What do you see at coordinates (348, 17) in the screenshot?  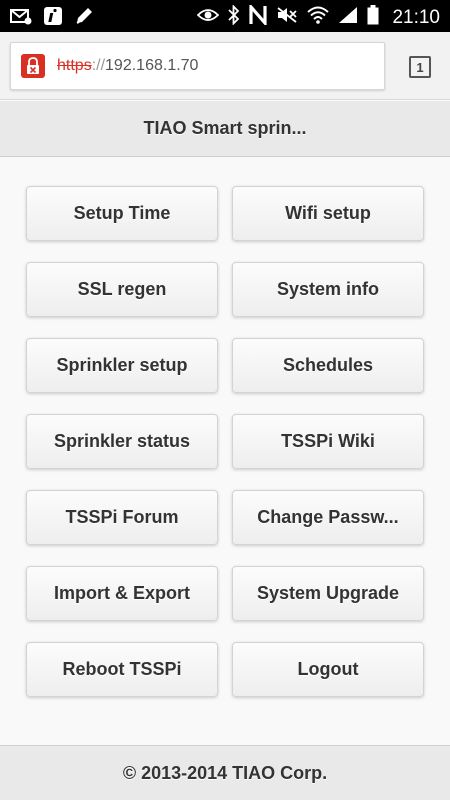 I see `signal-icon` at bounding box center [348, 17].